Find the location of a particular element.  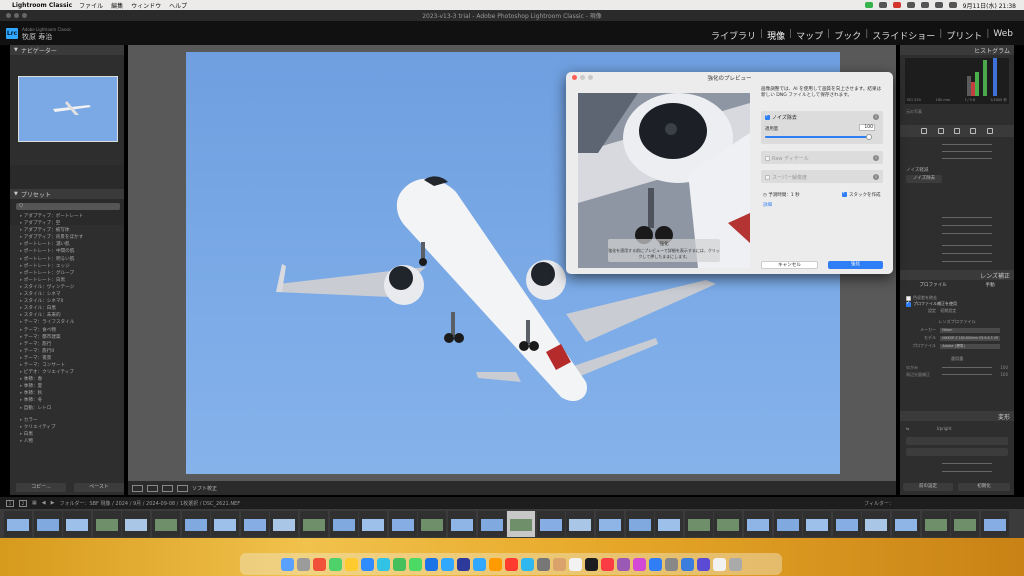

preset-item: 季節：冬 is located at coordinates (71, 400).